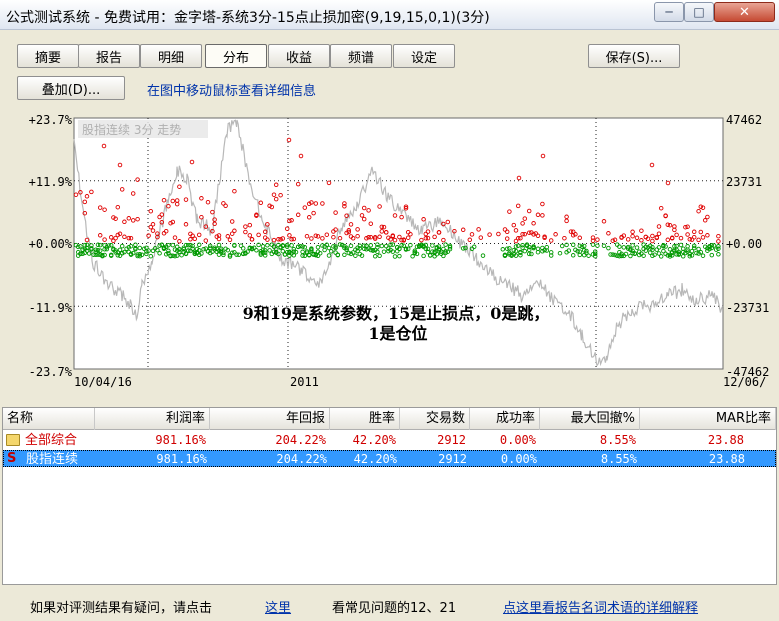 The image size is (779, 621). What do you see at coordinates (365, 419) in the screenshot?
I see `col-winrate: 胜率` at bounding box center [365, 419].